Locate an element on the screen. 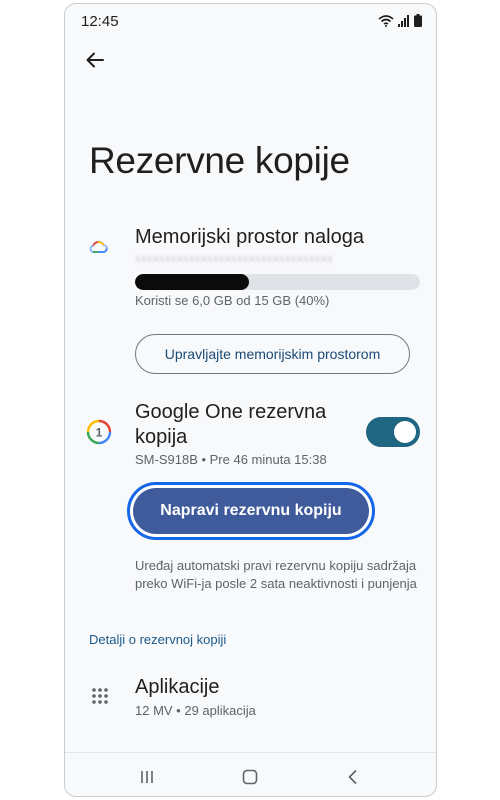 The height and width of the screenshot is (800, 500). device-backup-info: SM-S918B • Pre 46 minuta 15:38 is located at coordinates (231, 459).